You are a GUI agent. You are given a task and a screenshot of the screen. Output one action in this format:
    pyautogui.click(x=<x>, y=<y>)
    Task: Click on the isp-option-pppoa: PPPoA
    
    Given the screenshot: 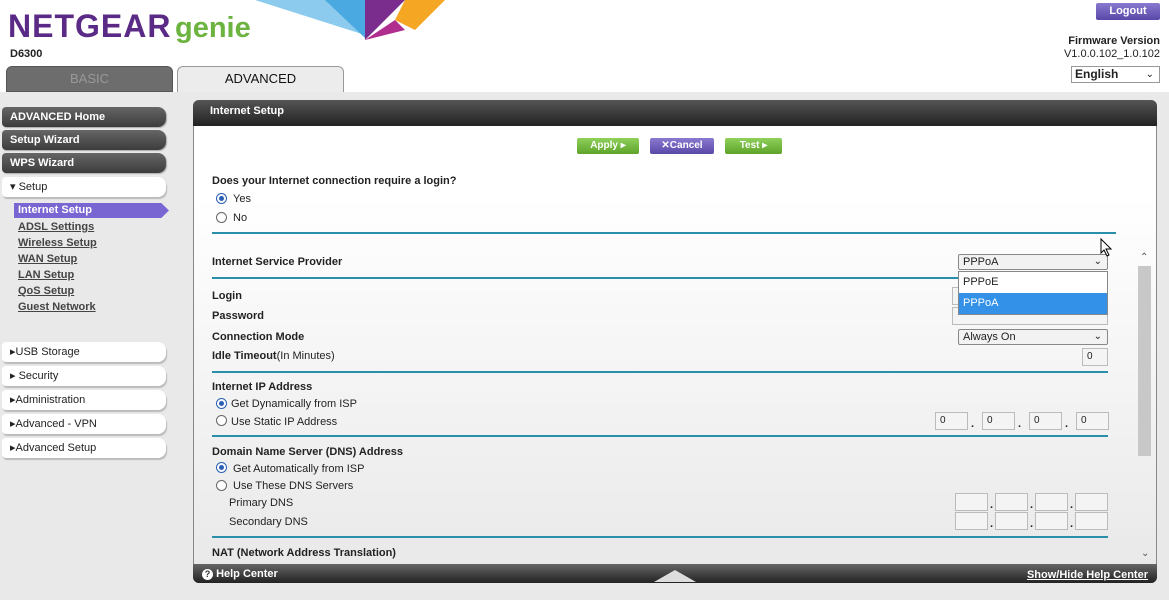 What is the action you would take?
    pyautogui.click(x=1033, y=303)
    